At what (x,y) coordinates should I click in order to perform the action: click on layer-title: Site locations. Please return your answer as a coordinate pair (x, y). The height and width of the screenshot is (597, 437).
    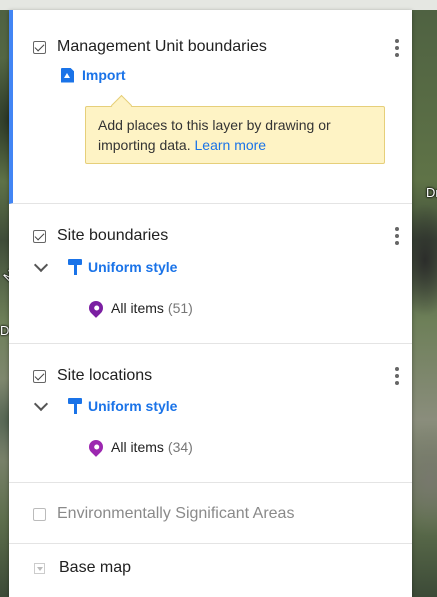
    Looking at the image, I should click on (104, 376).